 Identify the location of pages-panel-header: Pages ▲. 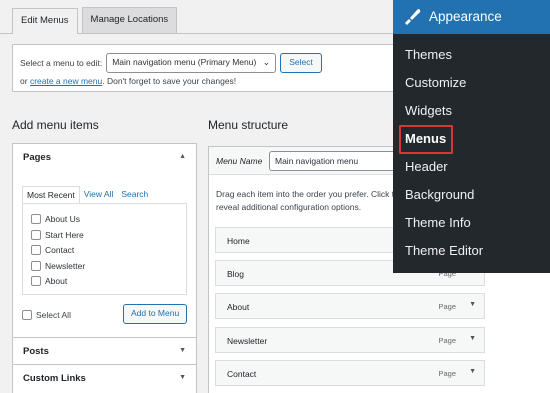
(104, 158).